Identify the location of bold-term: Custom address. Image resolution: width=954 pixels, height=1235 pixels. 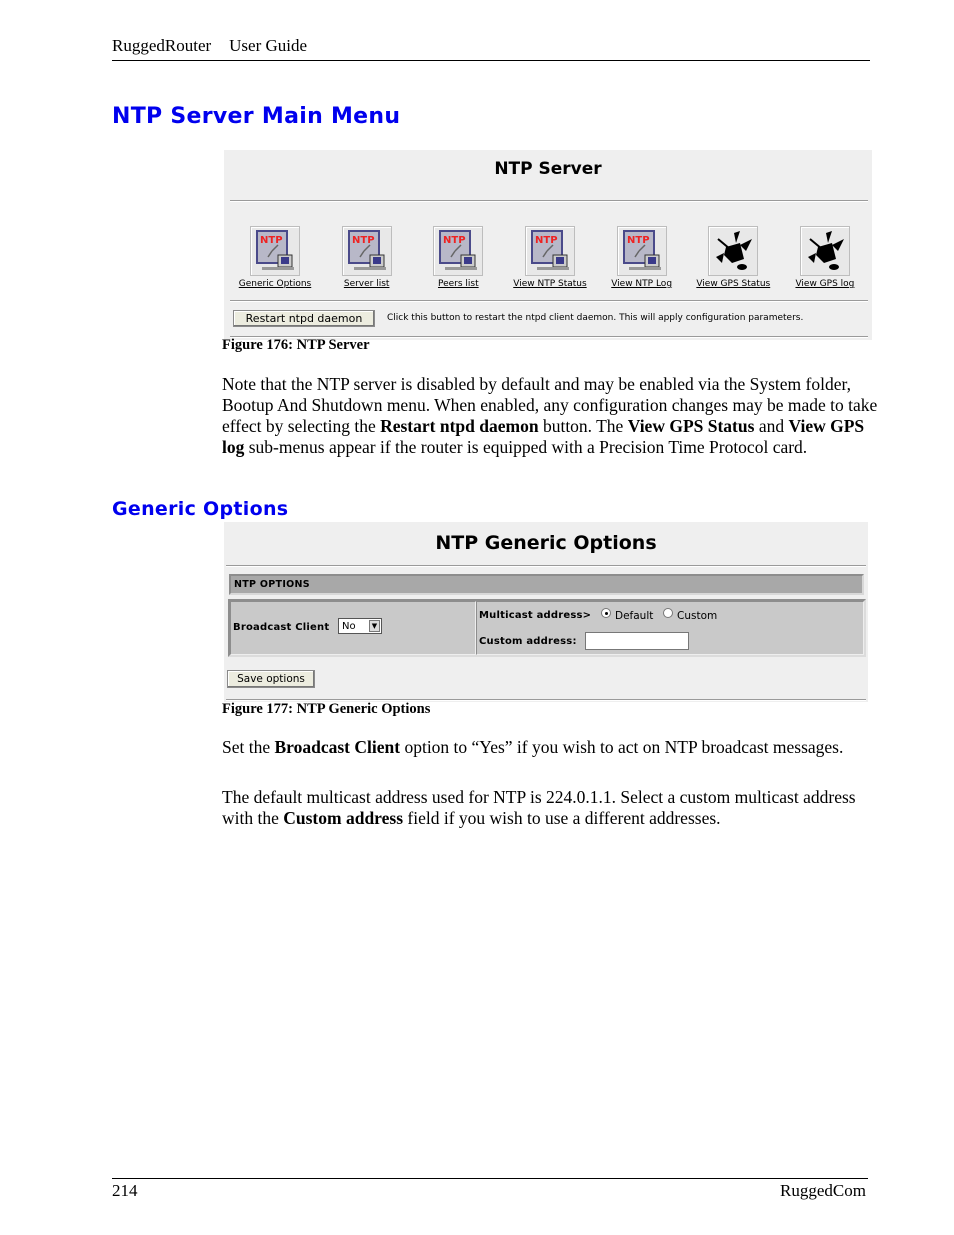
(343, 818).